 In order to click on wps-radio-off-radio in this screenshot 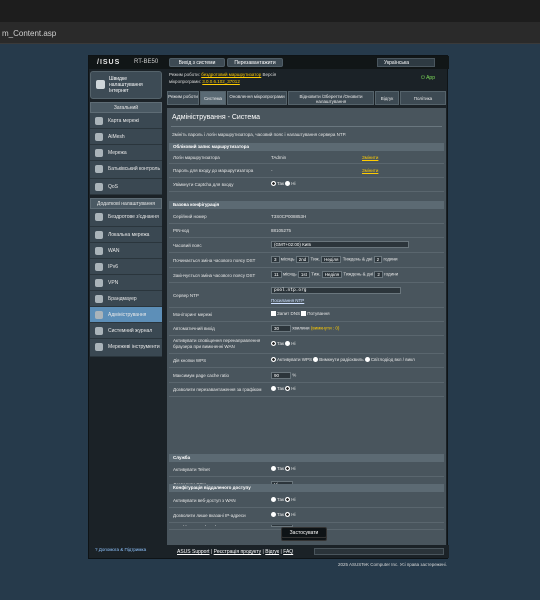, I will do `click(316, 360)`.